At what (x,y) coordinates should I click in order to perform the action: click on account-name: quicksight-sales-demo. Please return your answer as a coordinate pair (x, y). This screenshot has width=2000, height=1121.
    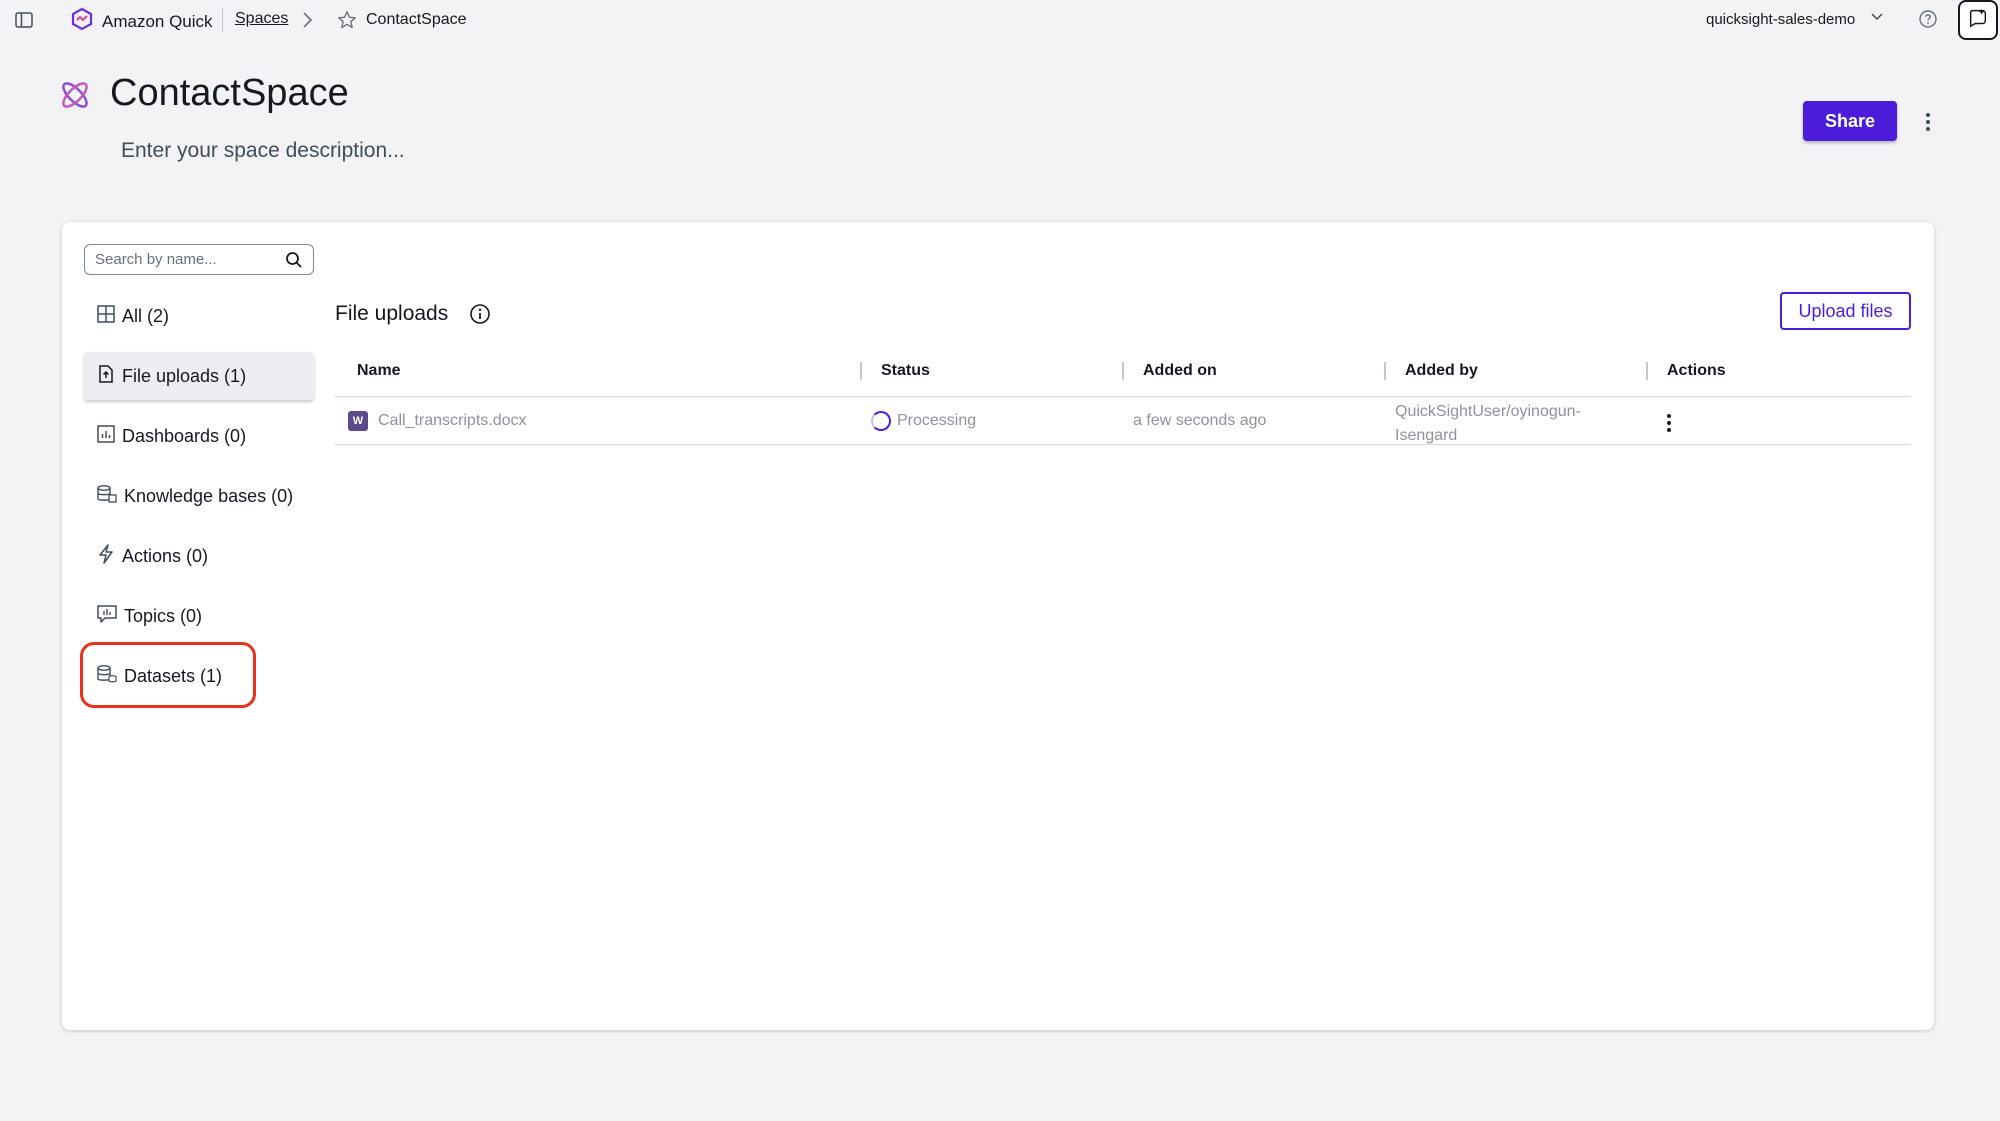
    Looking at the image, I should click on (1781, 19).